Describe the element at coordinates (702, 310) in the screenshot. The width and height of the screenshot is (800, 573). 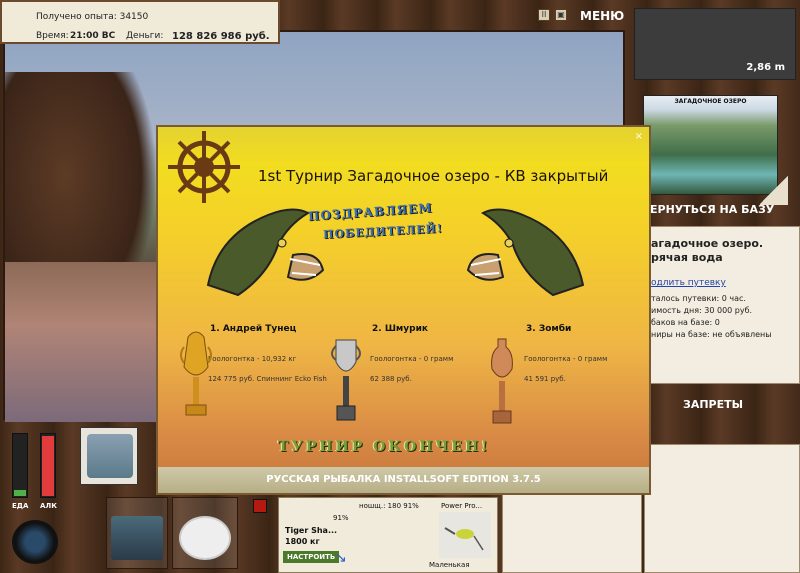
I see `day-cost: имость дня: 30 000 руб.` at that location.